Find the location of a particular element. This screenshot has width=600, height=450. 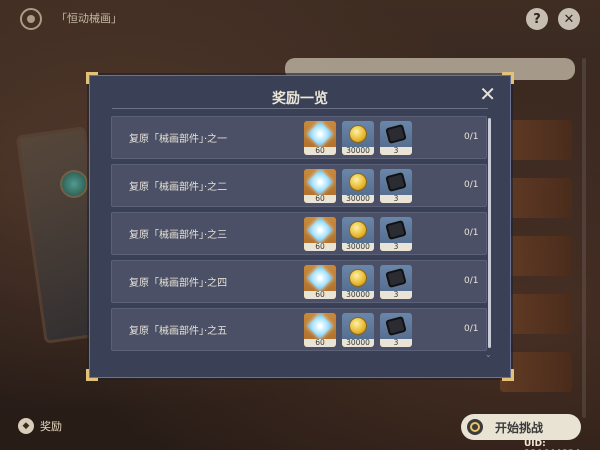

chevron-down-icon: ⌄ is located at coordinates (488, 354).